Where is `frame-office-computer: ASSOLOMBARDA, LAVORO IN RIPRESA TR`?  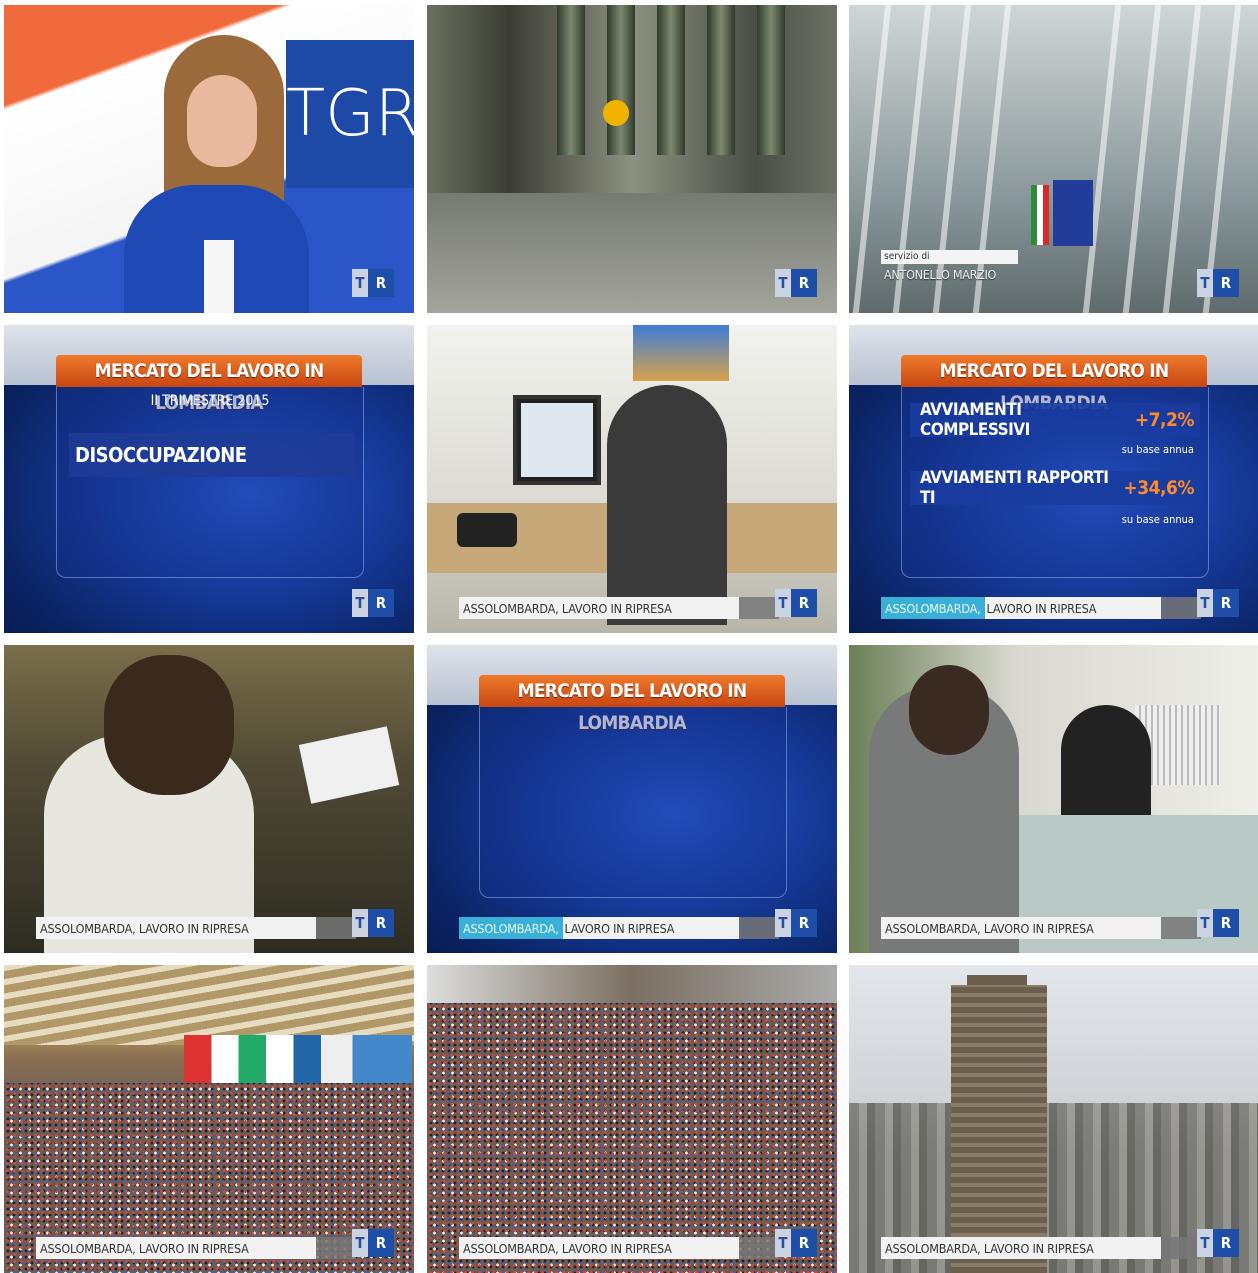
frame-office-computer: ASSOLOMBARDA, LAVORO IN RIPRESA TR is located at coordinates (632, 479).